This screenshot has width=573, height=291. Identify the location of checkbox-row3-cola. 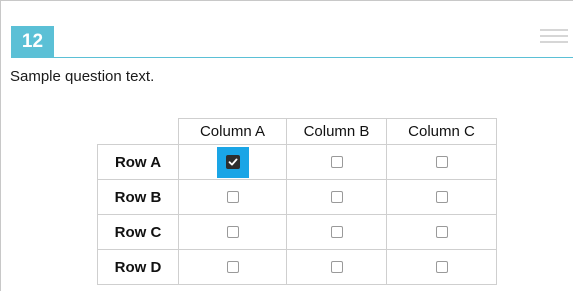
(232, 232).